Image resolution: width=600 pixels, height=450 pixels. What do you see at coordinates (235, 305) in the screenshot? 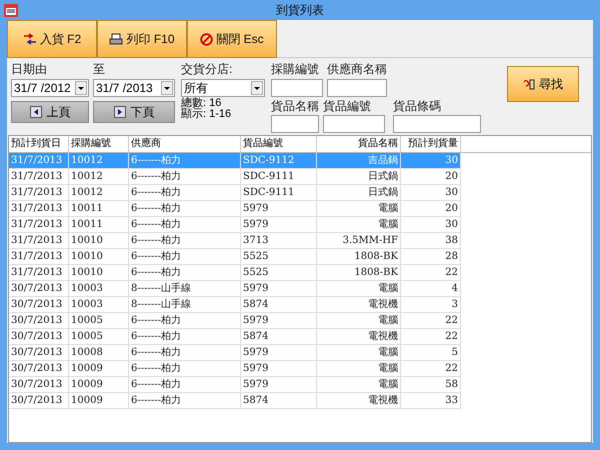
I see `table-row: 30/7/2013 10003 8-------山手線 5874 電視機 3` at bounding box center [235, 305].